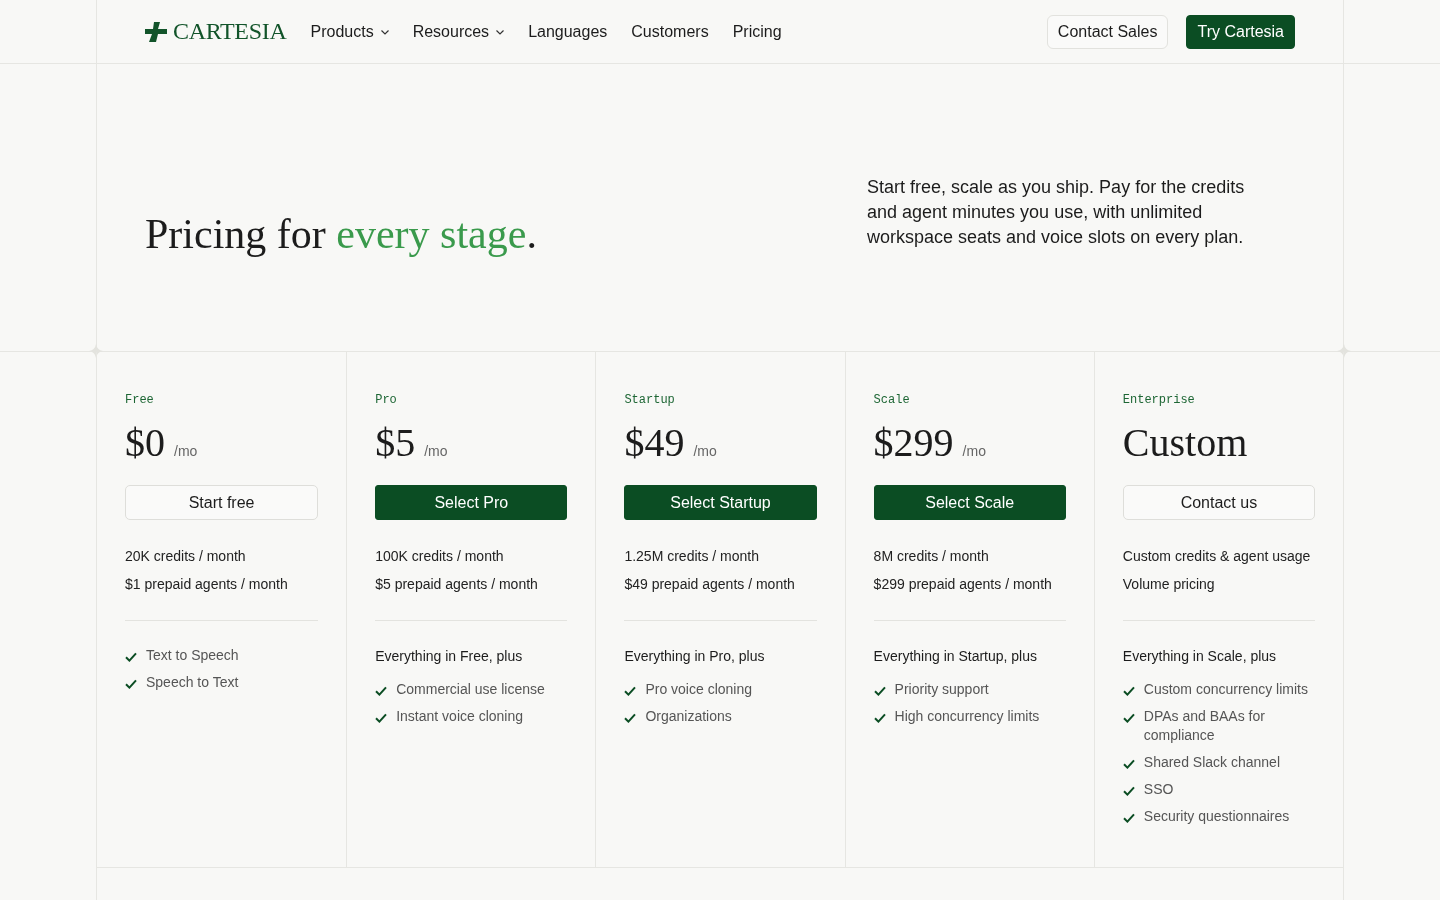  What do you see at coordinates (1225, 689) in the screenshot?
I see `feature-text: Custom concurrency limits` at bounding box center [1225, 689].